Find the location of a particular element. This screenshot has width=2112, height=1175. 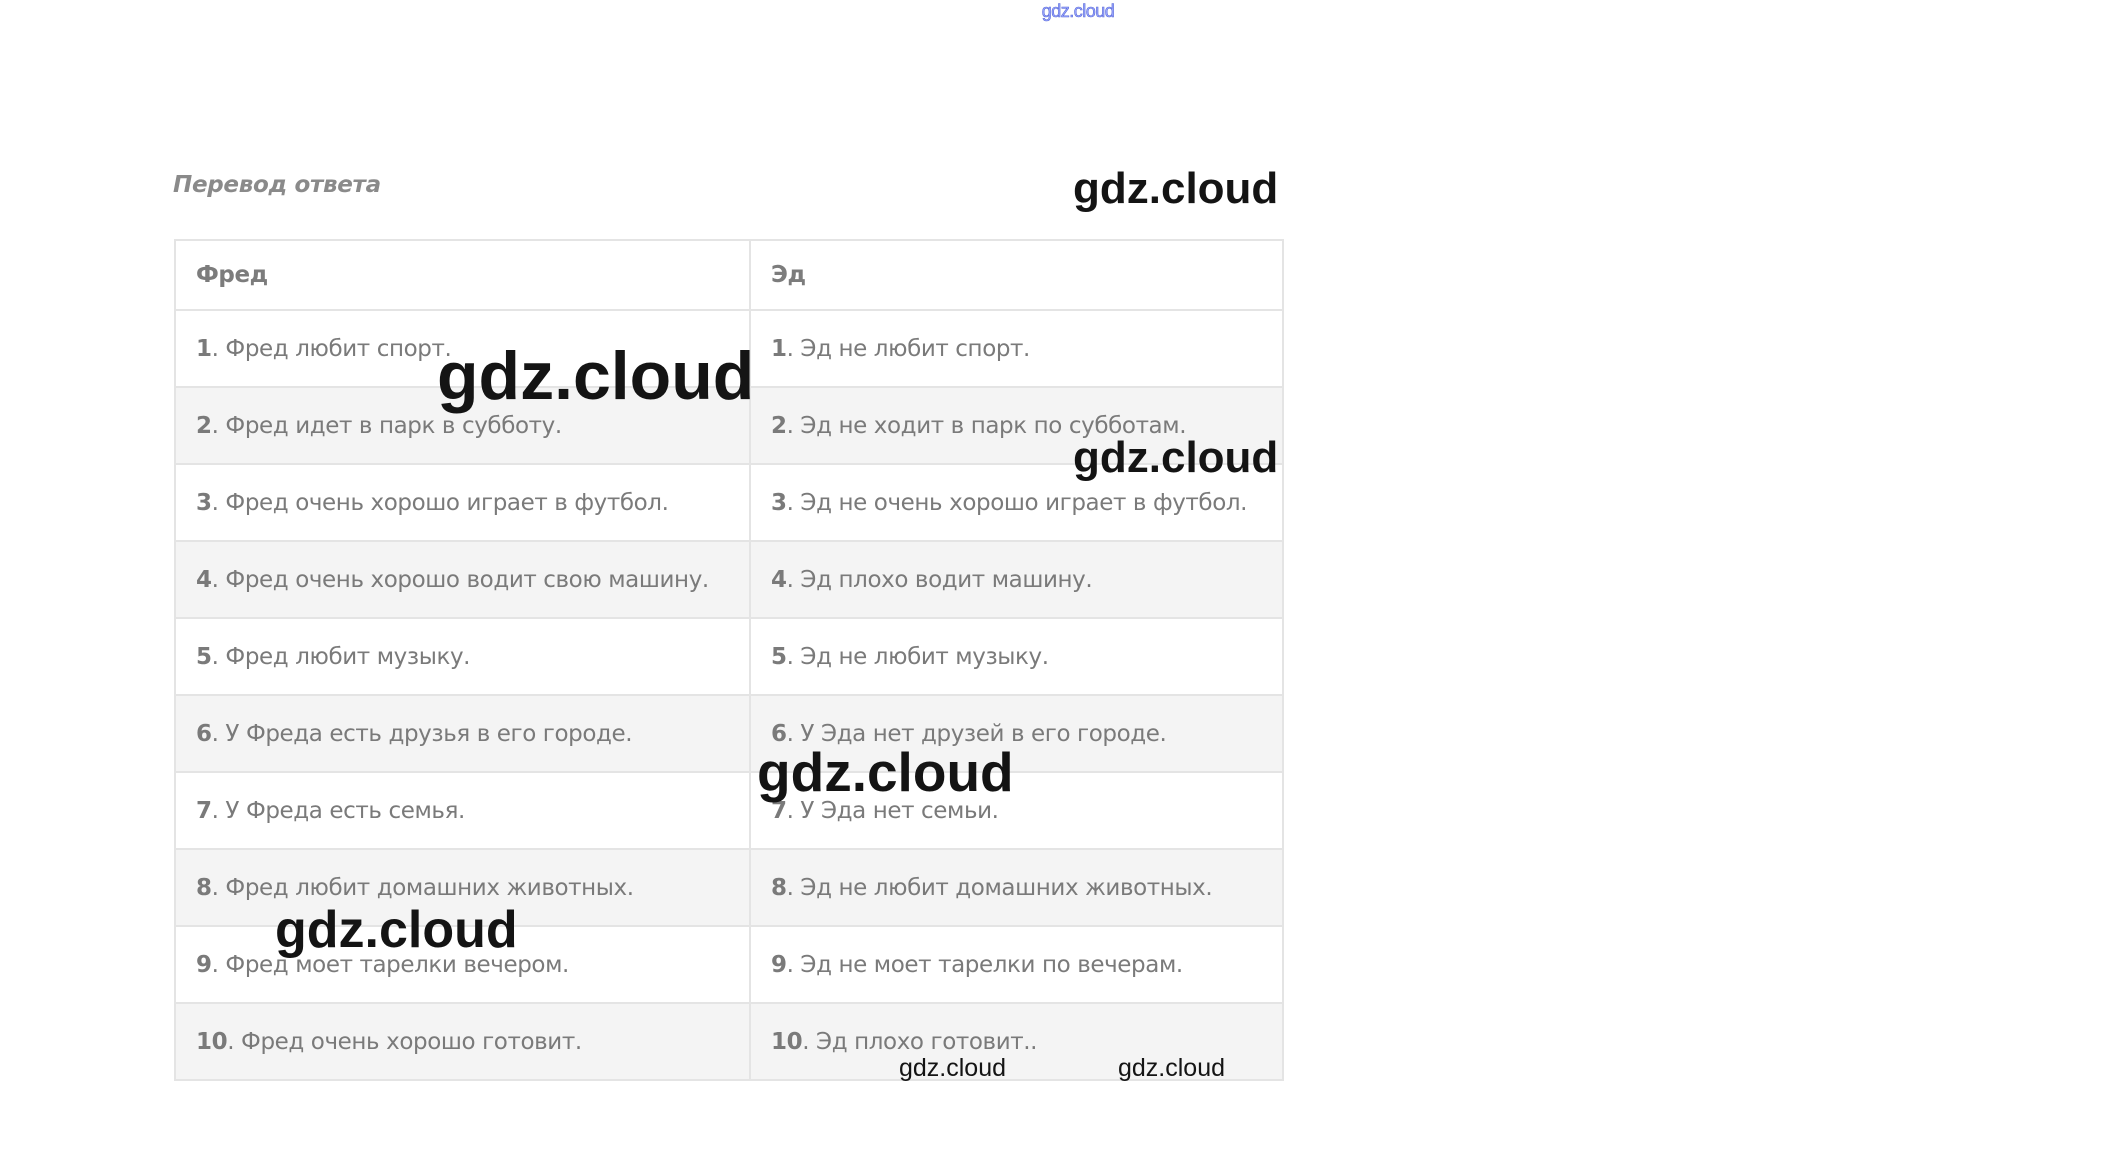

item-text: . Фред очень хорошо водит свою машину. is located at coordinates (460, 579).